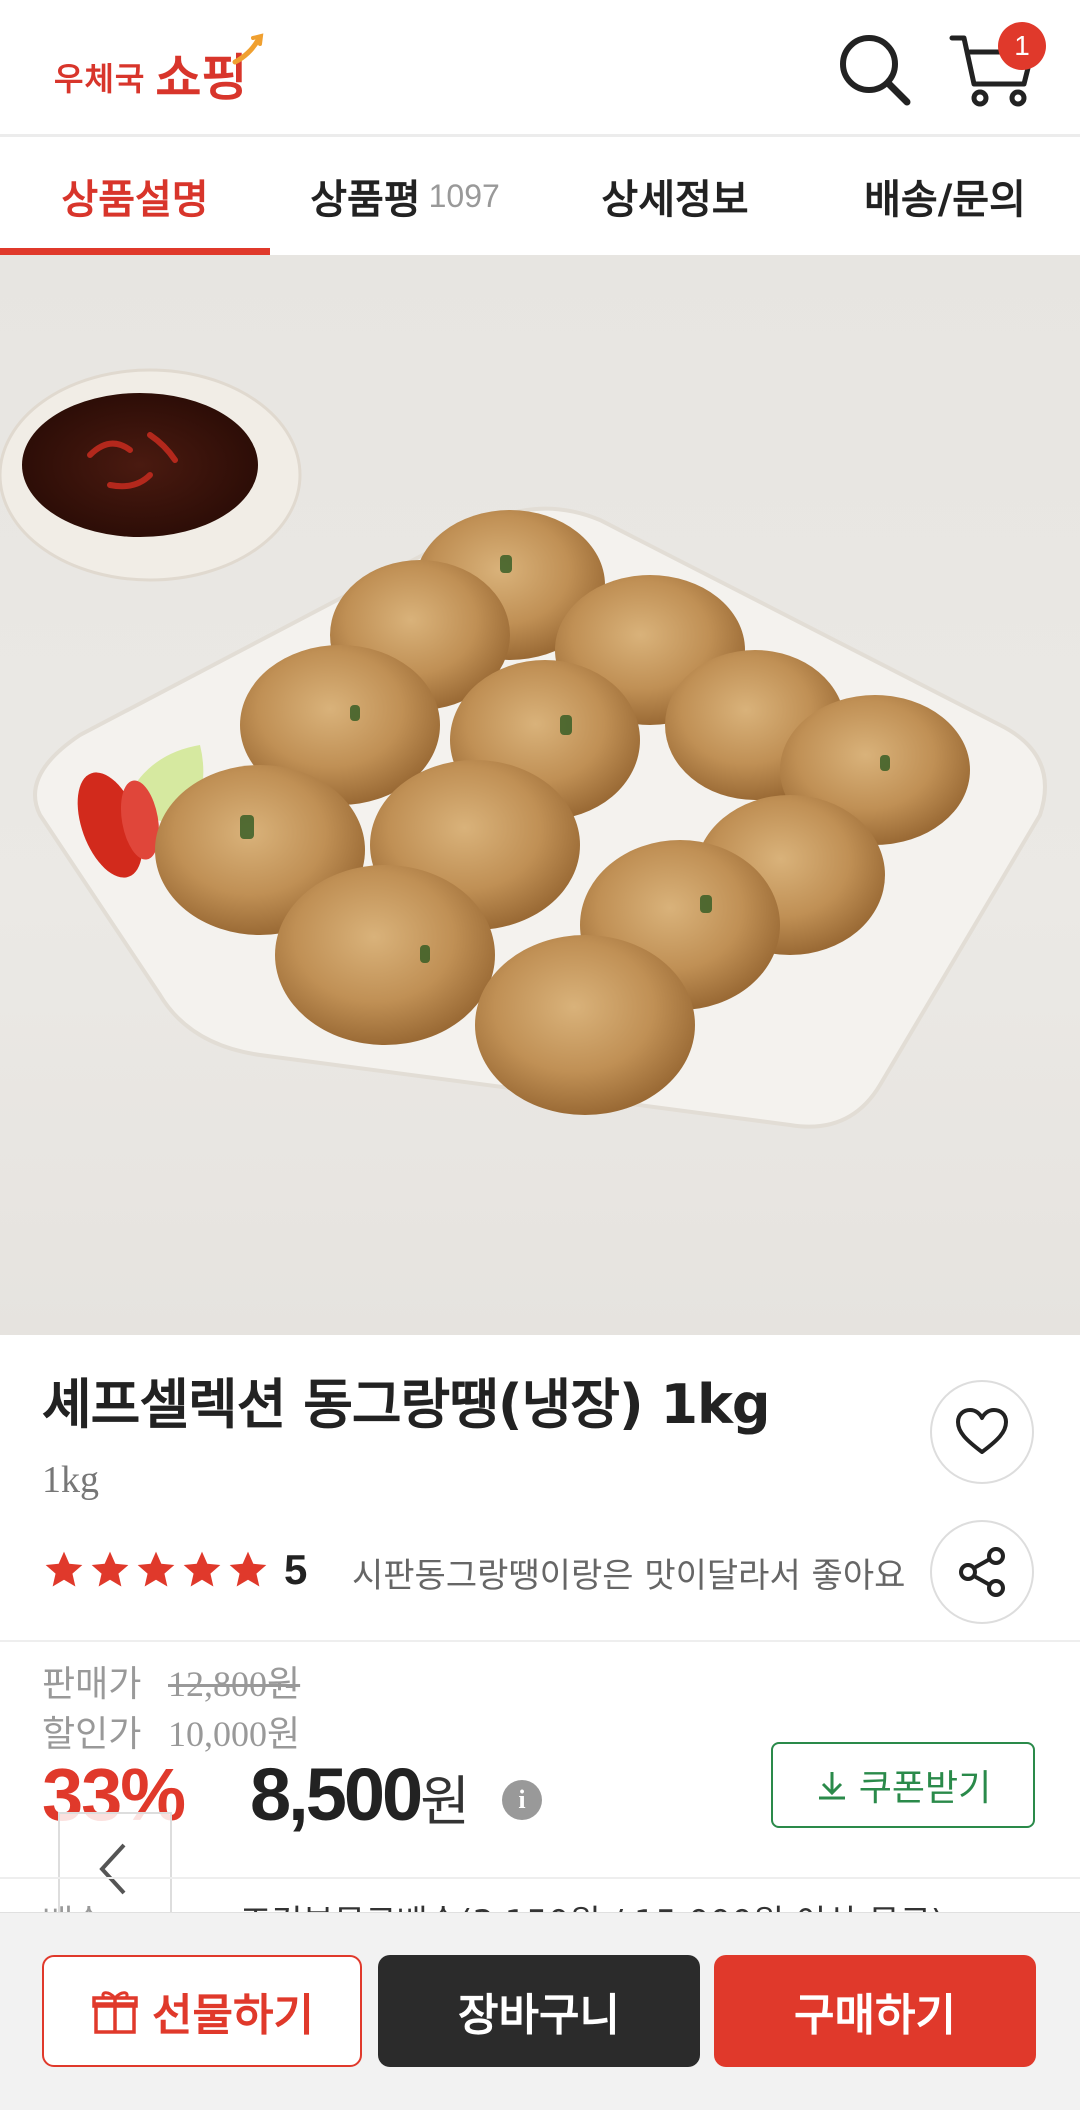 This screenshot has width=1080, height=2110. What do you see at coordinates (234, 1684) in the screenshot?
I see `original-price: 12,800원` at bounding box center [234, 1684].